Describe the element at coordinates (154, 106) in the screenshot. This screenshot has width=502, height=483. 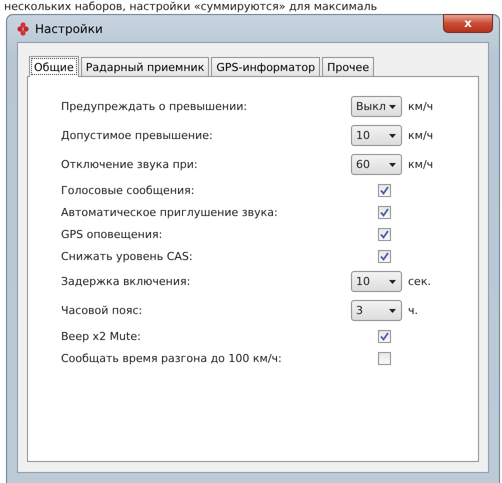
I see `setting-label: Предупреждать о превышении:` at that location.